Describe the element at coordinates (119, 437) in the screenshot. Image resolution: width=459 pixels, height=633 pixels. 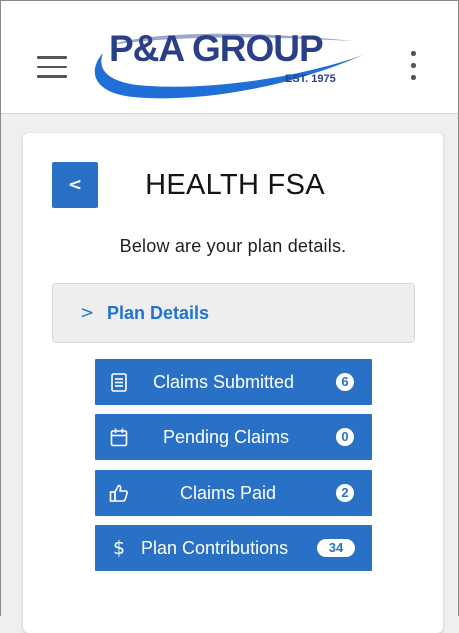
I see `calendar-icon` at that location.